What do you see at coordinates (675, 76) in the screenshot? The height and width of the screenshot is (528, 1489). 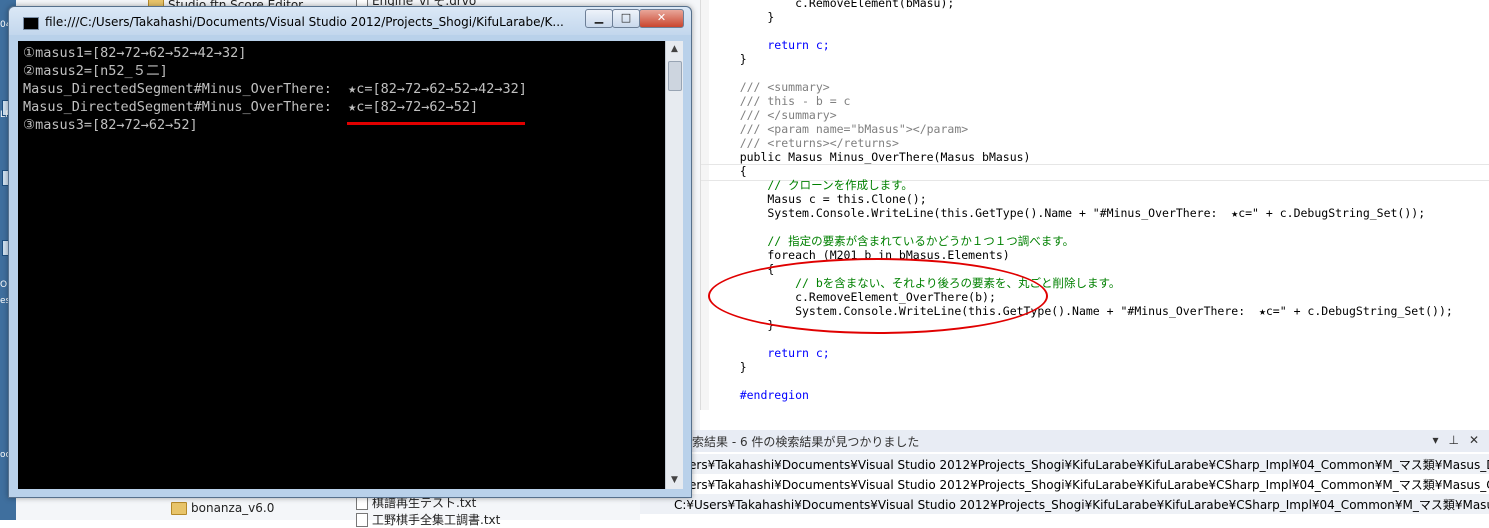 I see `scrollbar-thumb` at bounding box center [675, 76].